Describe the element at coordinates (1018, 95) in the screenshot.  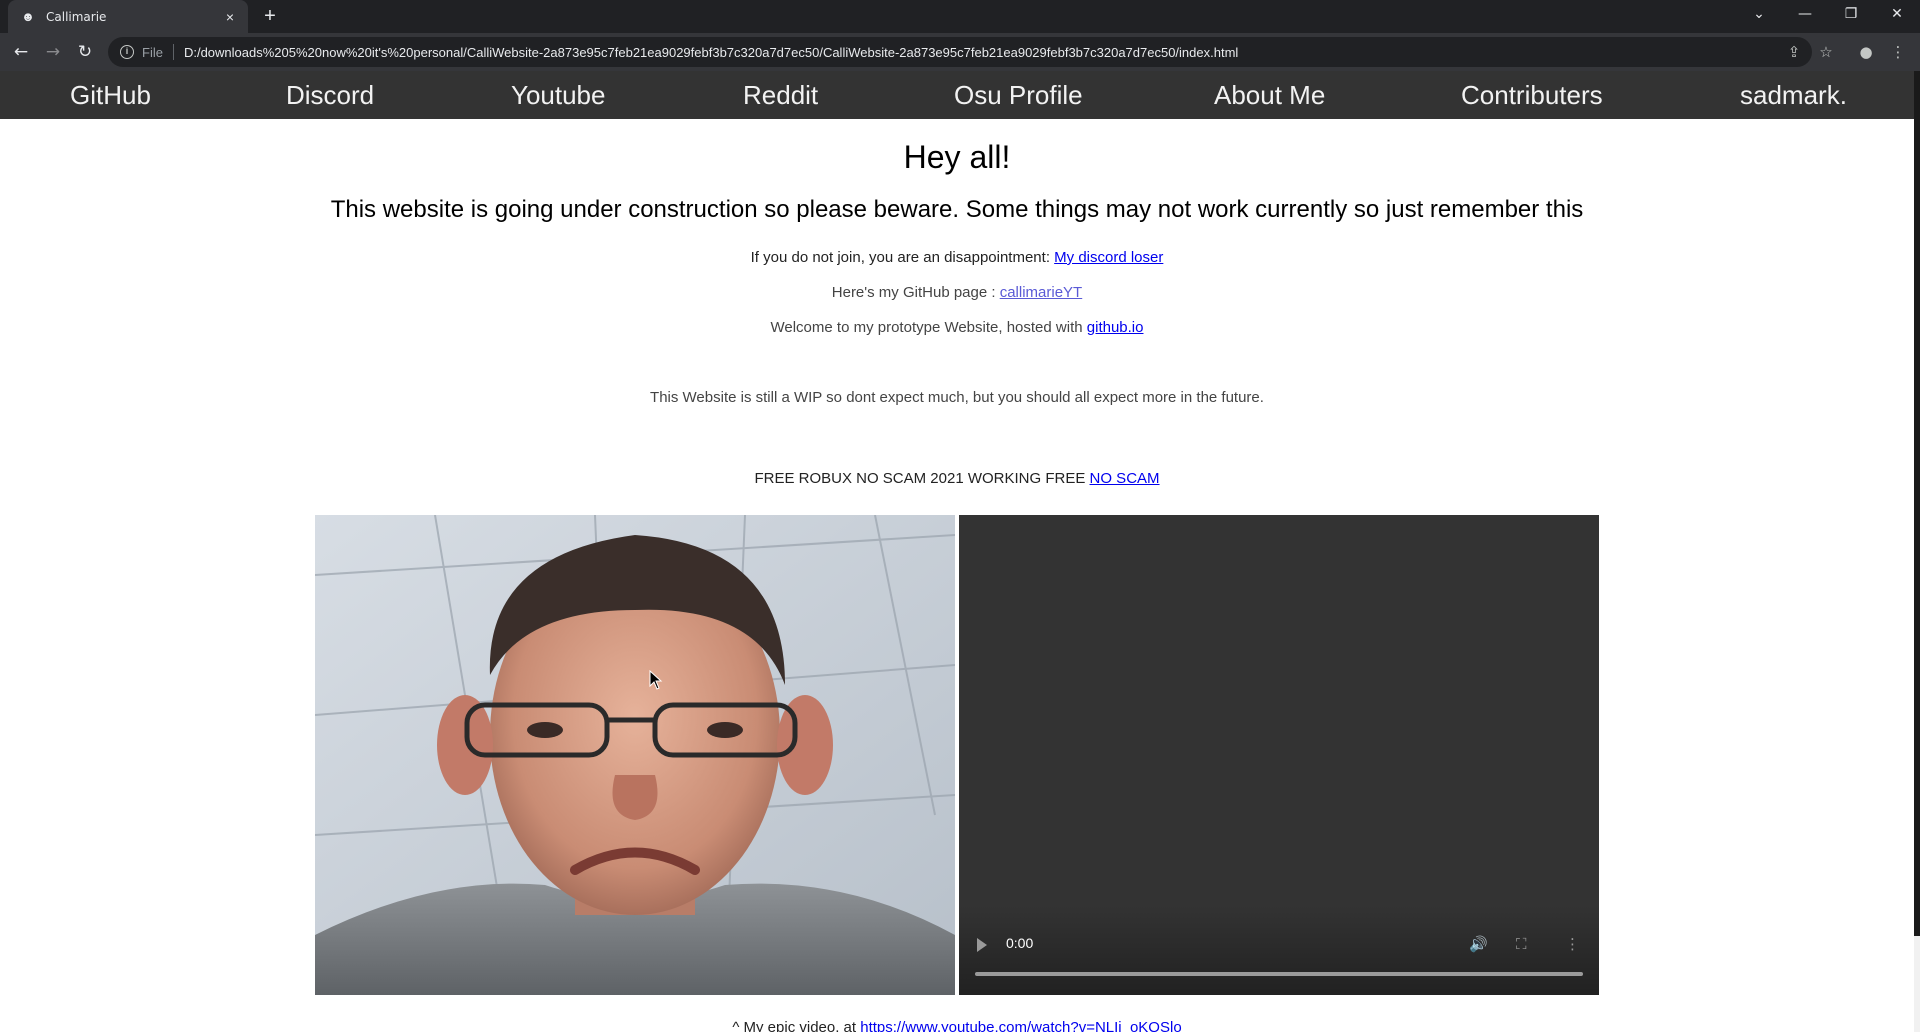
I see `nav-link-osu-profile: Osu Profile` at that location.